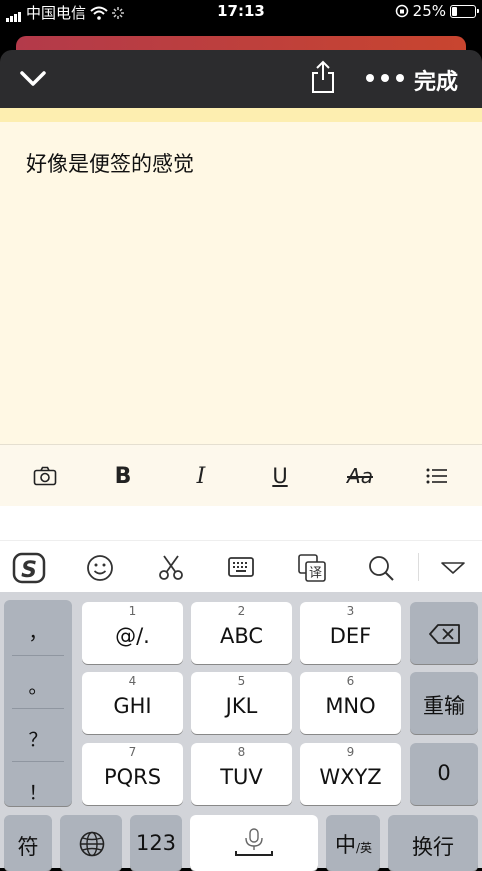  What do you see at coordinates (323, 77) in the screenshot?
I see `share-icon` at bounding box center [323, 77].